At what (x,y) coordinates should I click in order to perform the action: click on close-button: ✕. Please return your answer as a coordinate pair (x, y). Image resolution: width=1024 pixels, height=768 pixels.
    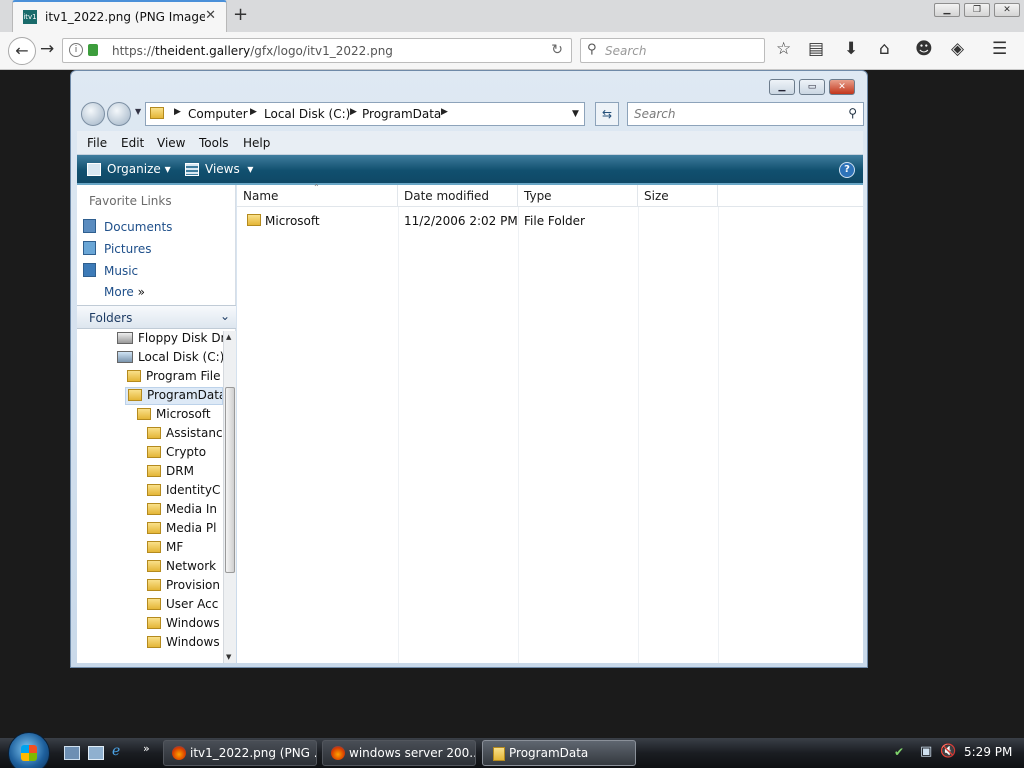
    Looking at the image, I should click on (842, 87).